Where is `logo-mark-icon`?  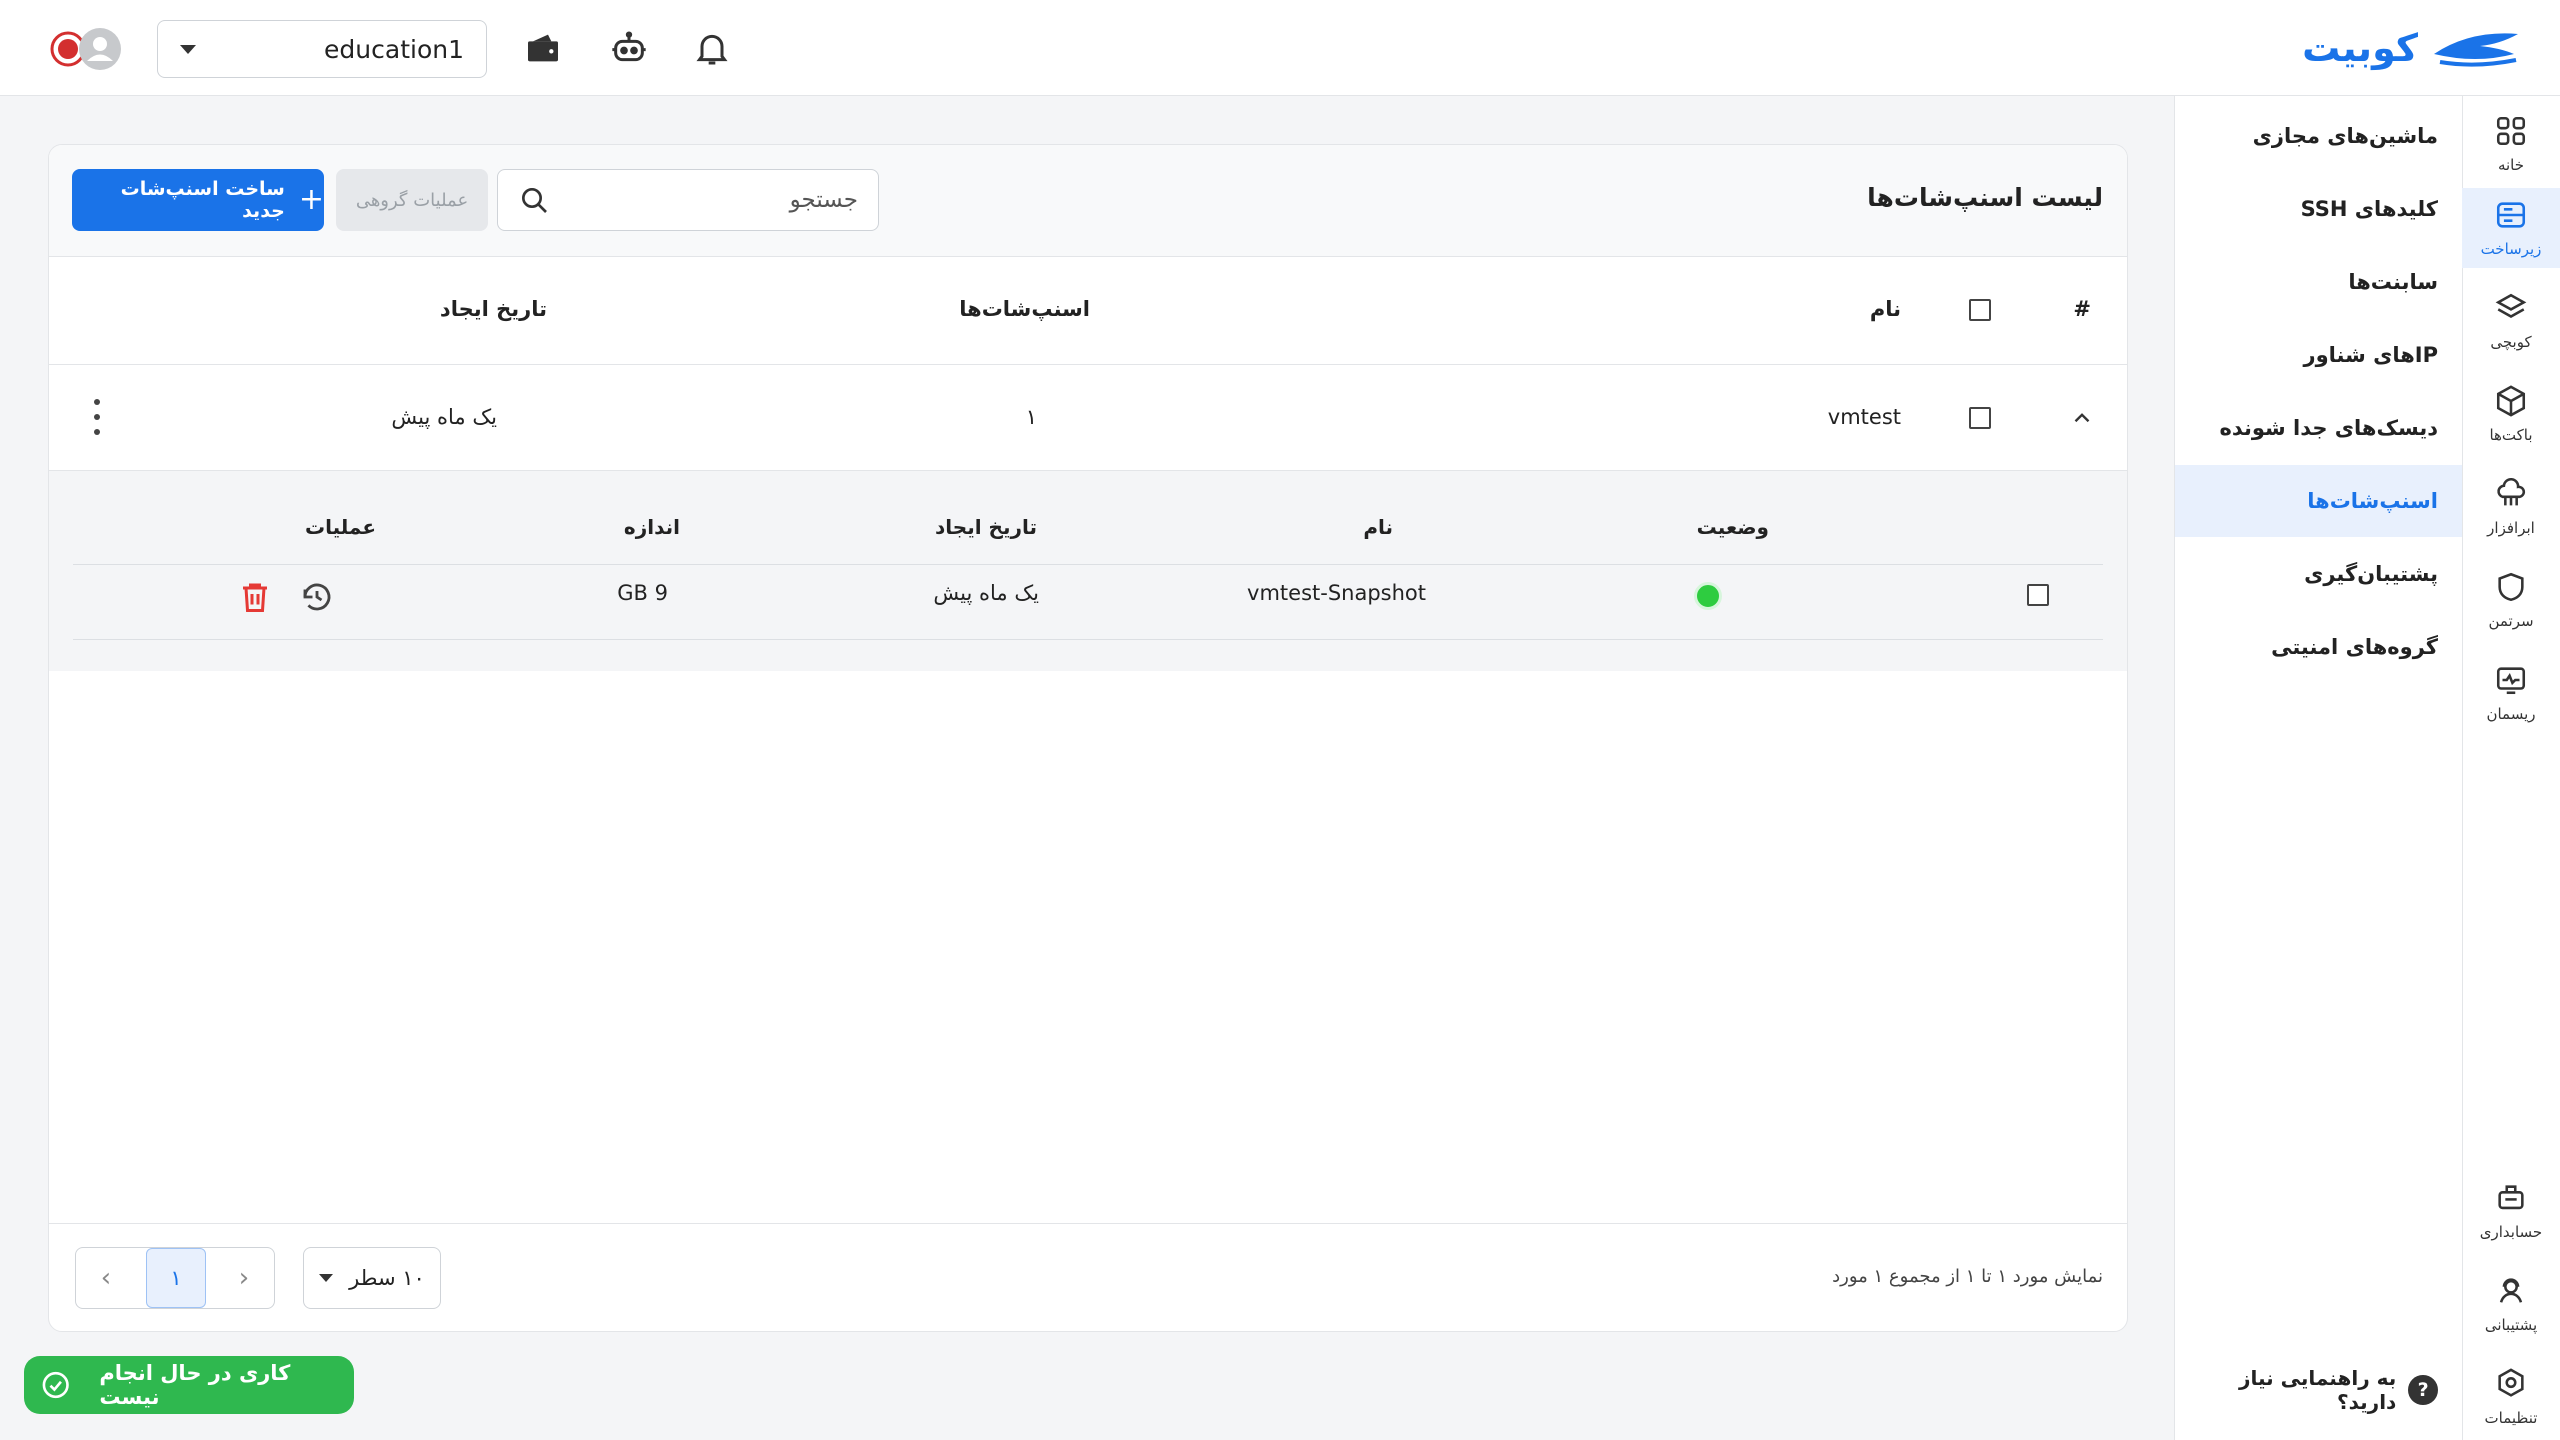 logo-mark-icon is located at coordinates (2476, 50).